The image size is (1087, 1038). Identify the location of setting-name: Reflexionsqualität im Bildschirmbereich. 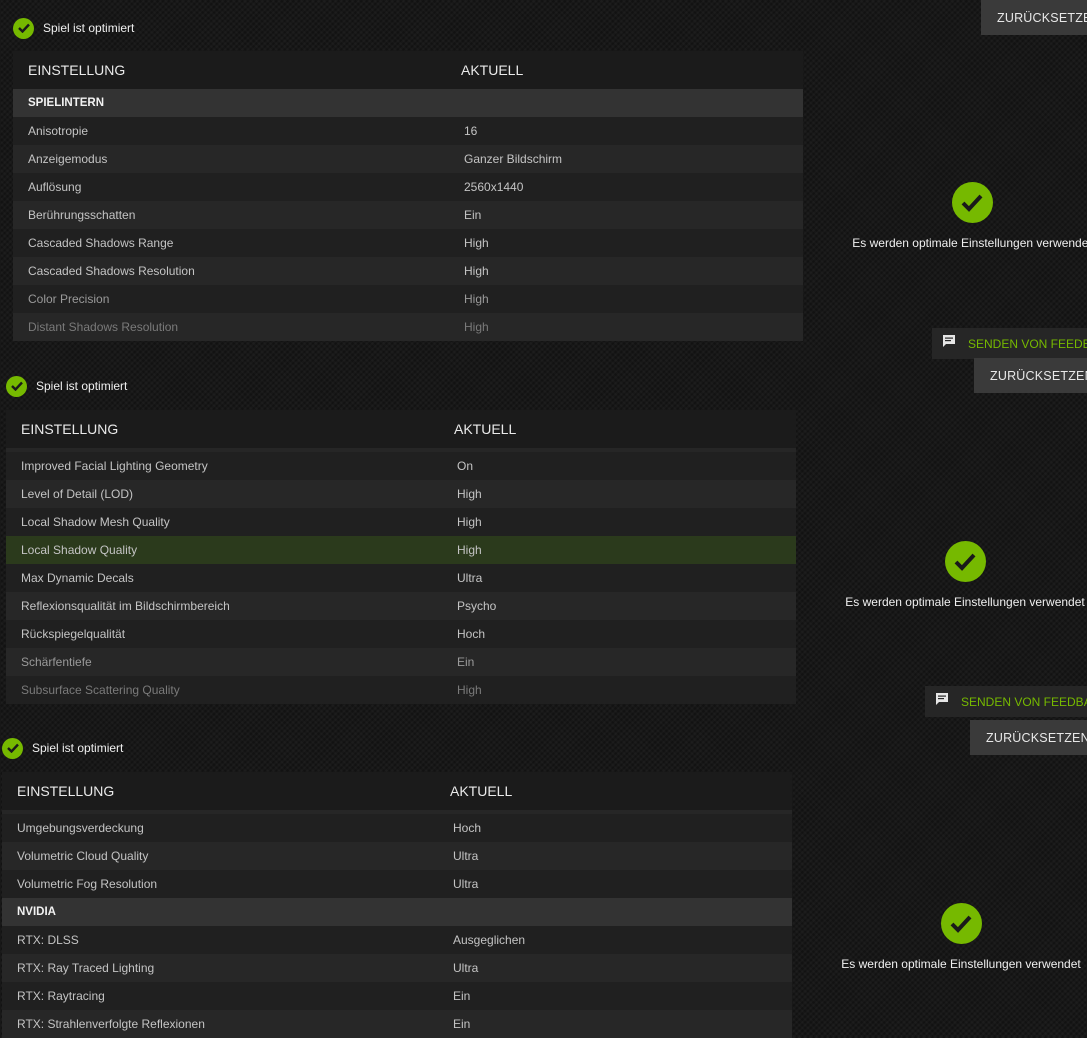
(125, 606).